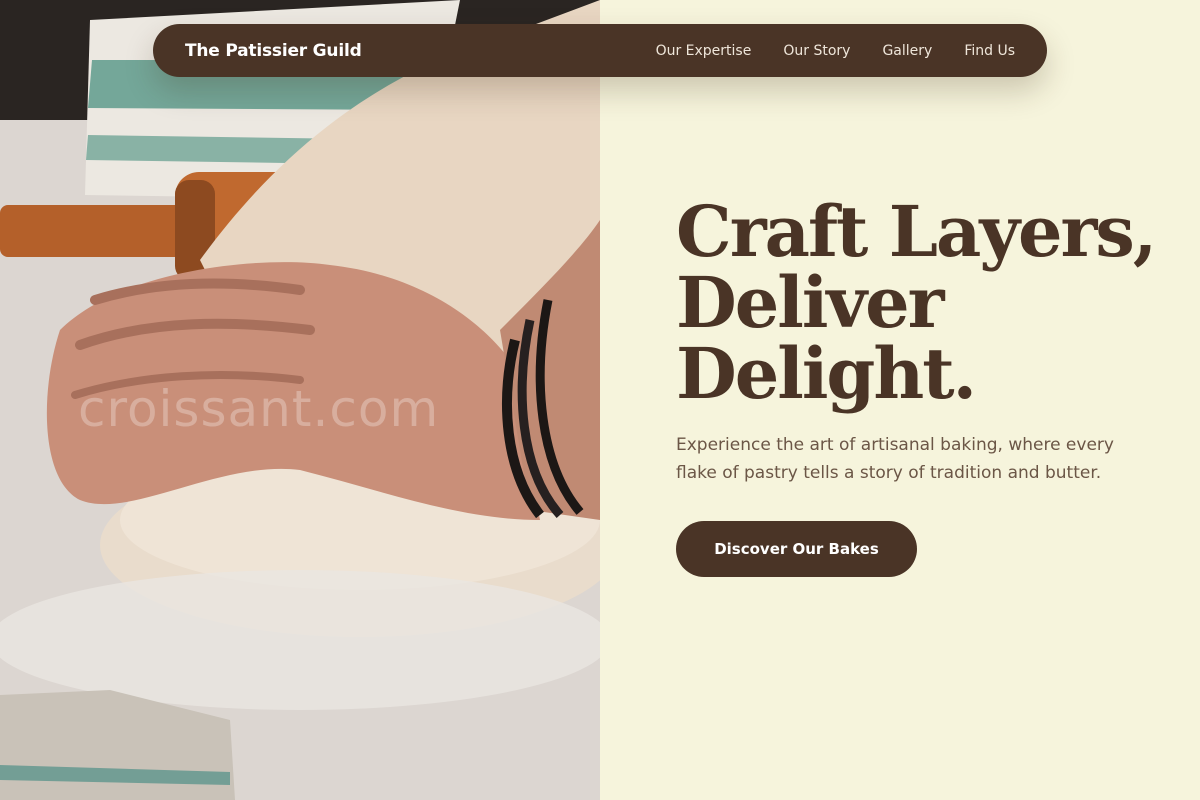 The height and width of the screenshot is (800, 1200). What do you see at coordinates (810, 302) in the screenshot?
I see `hero-title-line-2: Deliver` at bounding box center [810, 302].